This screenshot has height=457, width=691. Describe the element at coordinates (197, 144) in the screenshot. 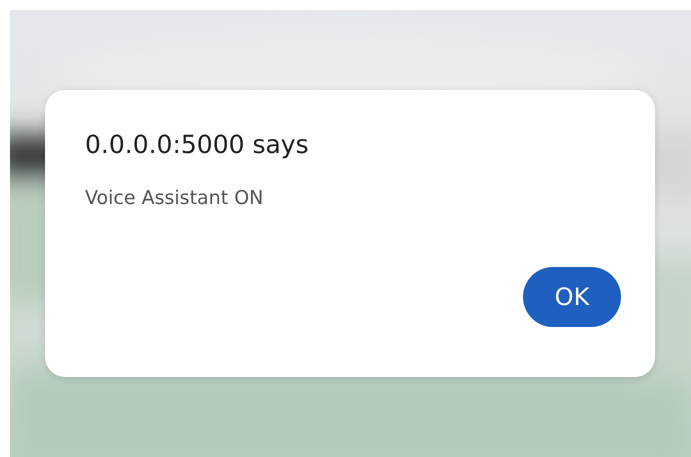

I see `dialog-title: 0.0.0.0:5000 says` at that location.